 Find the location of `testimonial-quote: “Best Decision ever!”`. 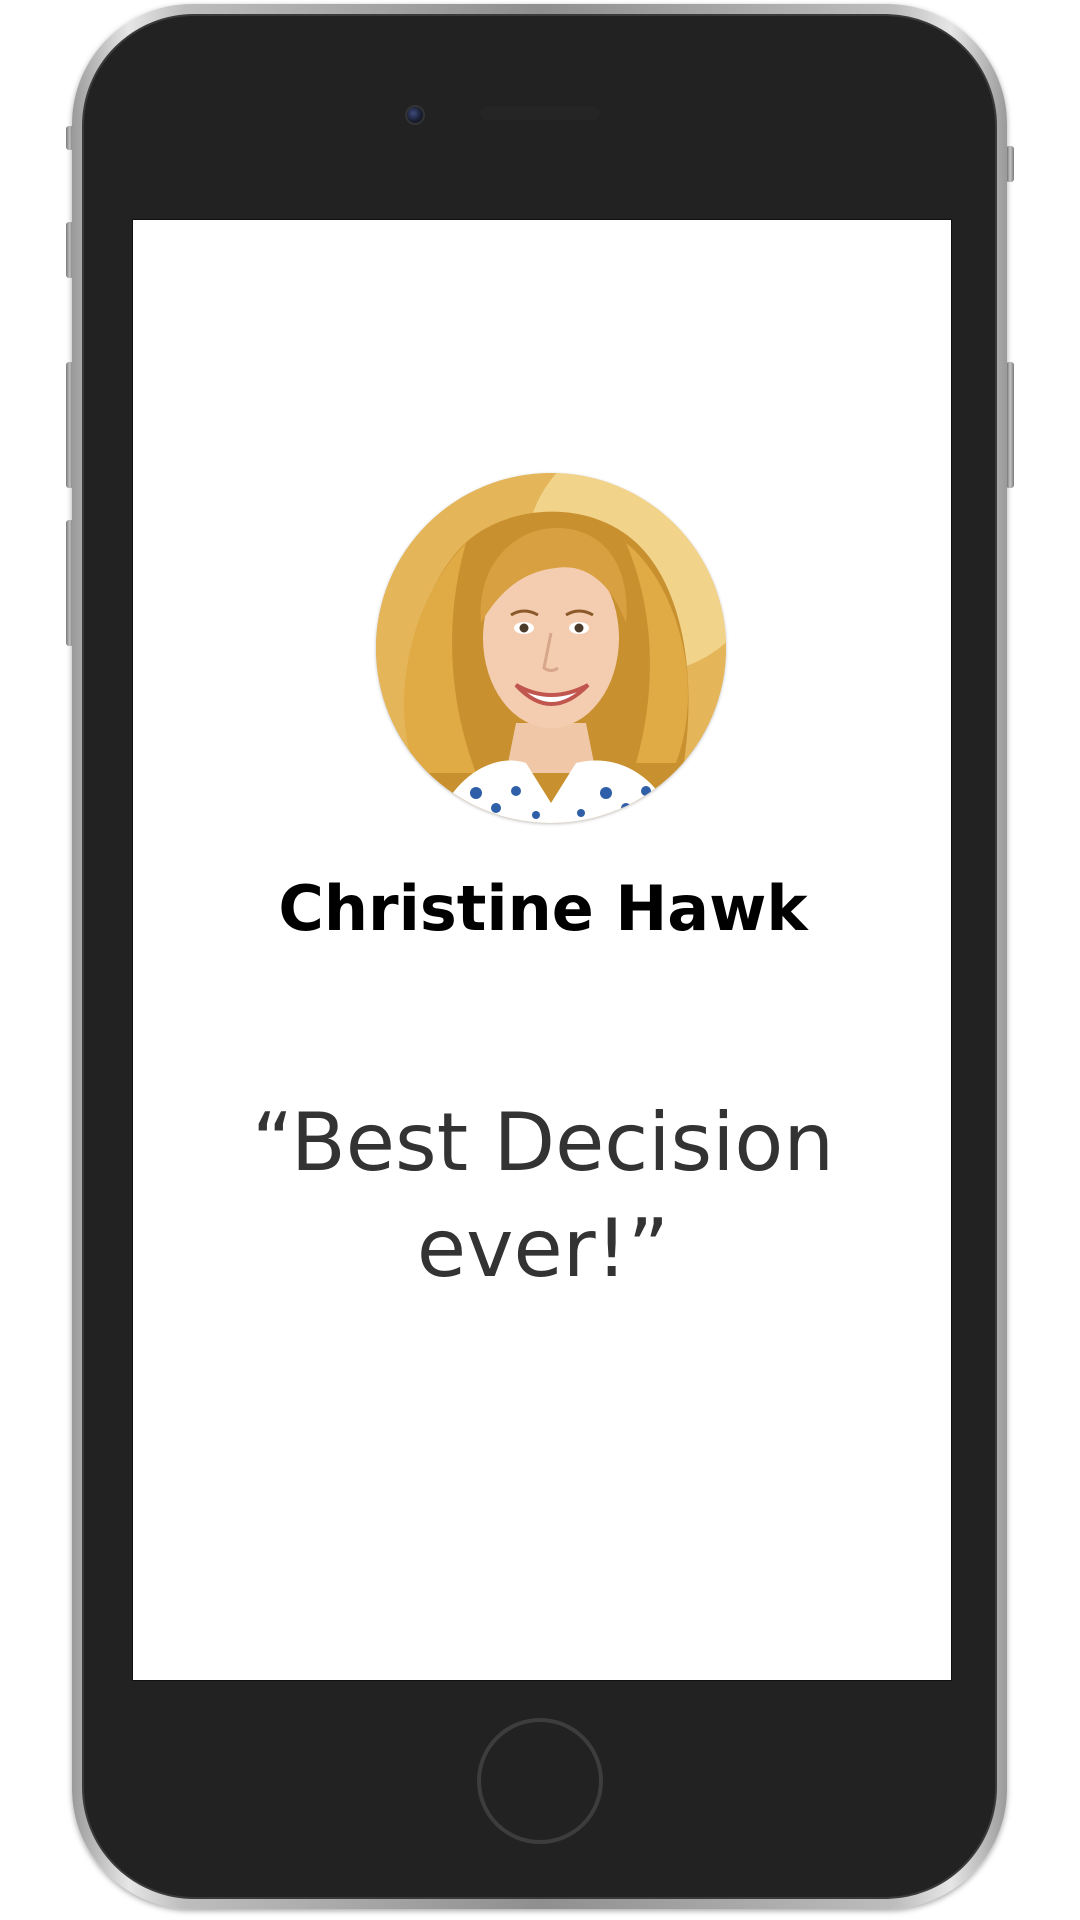

testimonial-quote: “Best Decision ever!” is located at coordinates (543, 1195).